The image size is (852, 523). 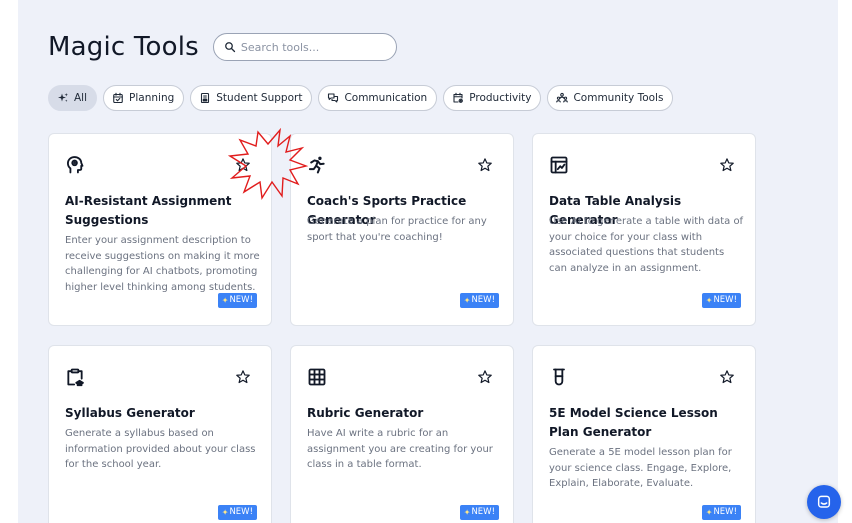 I want to click on community-icon, so click(x=562, y=97).